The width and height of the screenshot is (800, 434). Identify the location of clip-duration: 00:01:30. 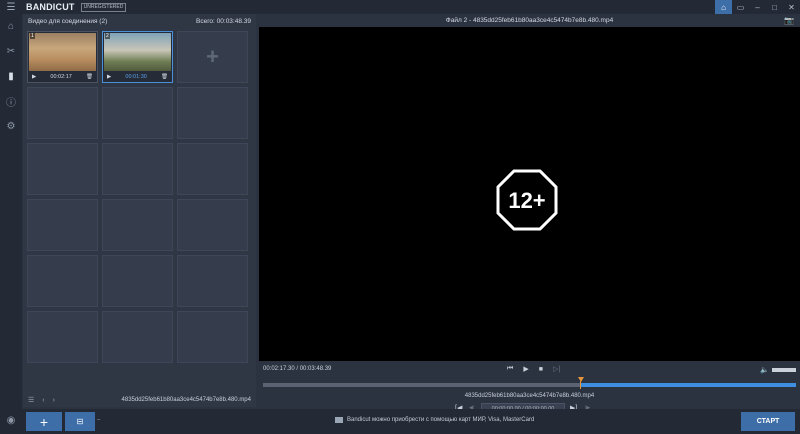
(136, 77).